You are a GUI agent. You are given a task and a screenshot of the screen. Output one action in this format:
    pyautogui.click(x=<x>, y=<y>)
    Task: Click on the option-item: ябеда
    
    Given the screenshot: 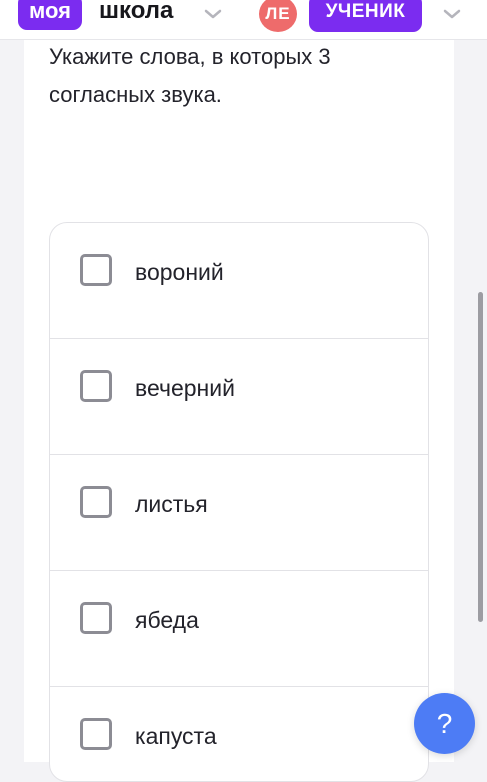 What is the action you would take?
    pyautogui.click(x=239, y=629)
    